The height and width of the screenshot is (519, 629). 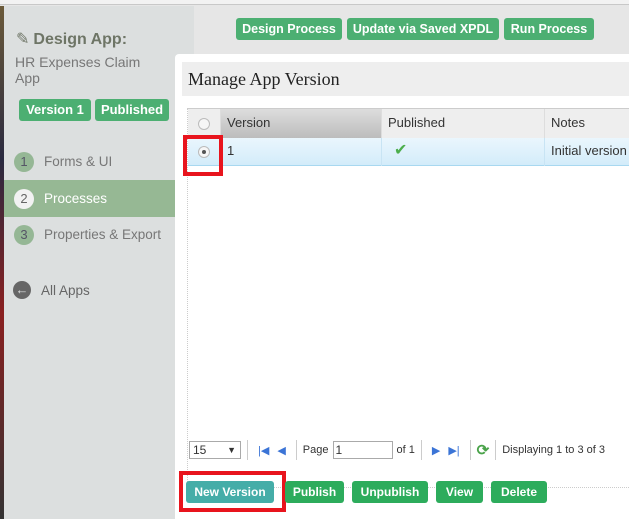 I want to click on page-size-select: 15 ▼, so click(x=215, y=450).